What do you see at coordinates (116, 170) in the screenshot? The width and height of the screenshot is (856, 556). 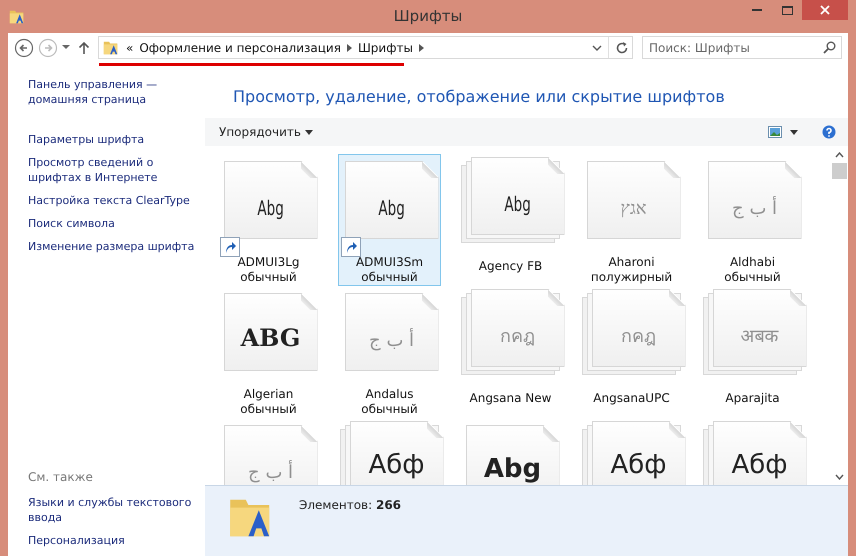 I see `sidebar-link: Просмотр сведений о шрифтах в Интернете` at bounding box center [116, 170].